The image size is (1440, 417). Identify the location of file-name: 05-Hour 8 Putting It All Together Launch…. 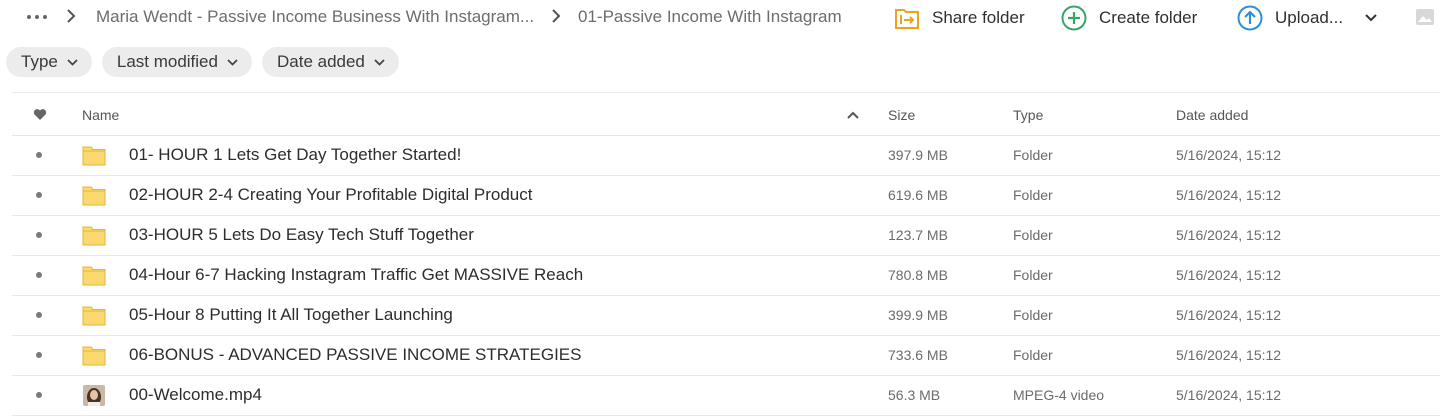
(291, 315).